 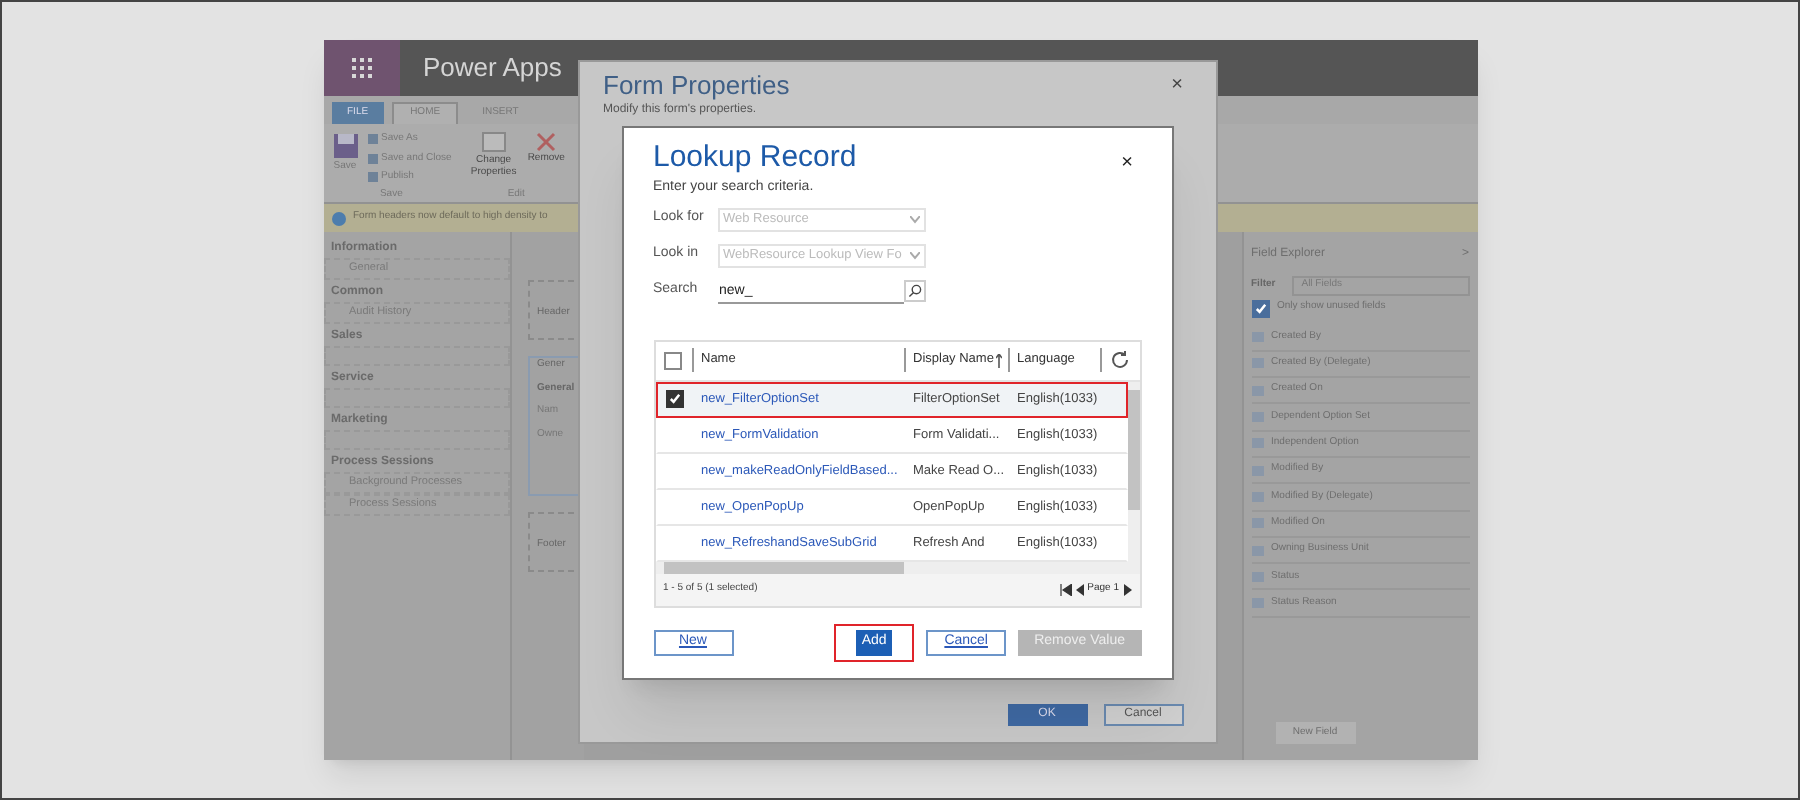 I want to click on dialog-title: Lookup Record, so click(x=755, y=158).